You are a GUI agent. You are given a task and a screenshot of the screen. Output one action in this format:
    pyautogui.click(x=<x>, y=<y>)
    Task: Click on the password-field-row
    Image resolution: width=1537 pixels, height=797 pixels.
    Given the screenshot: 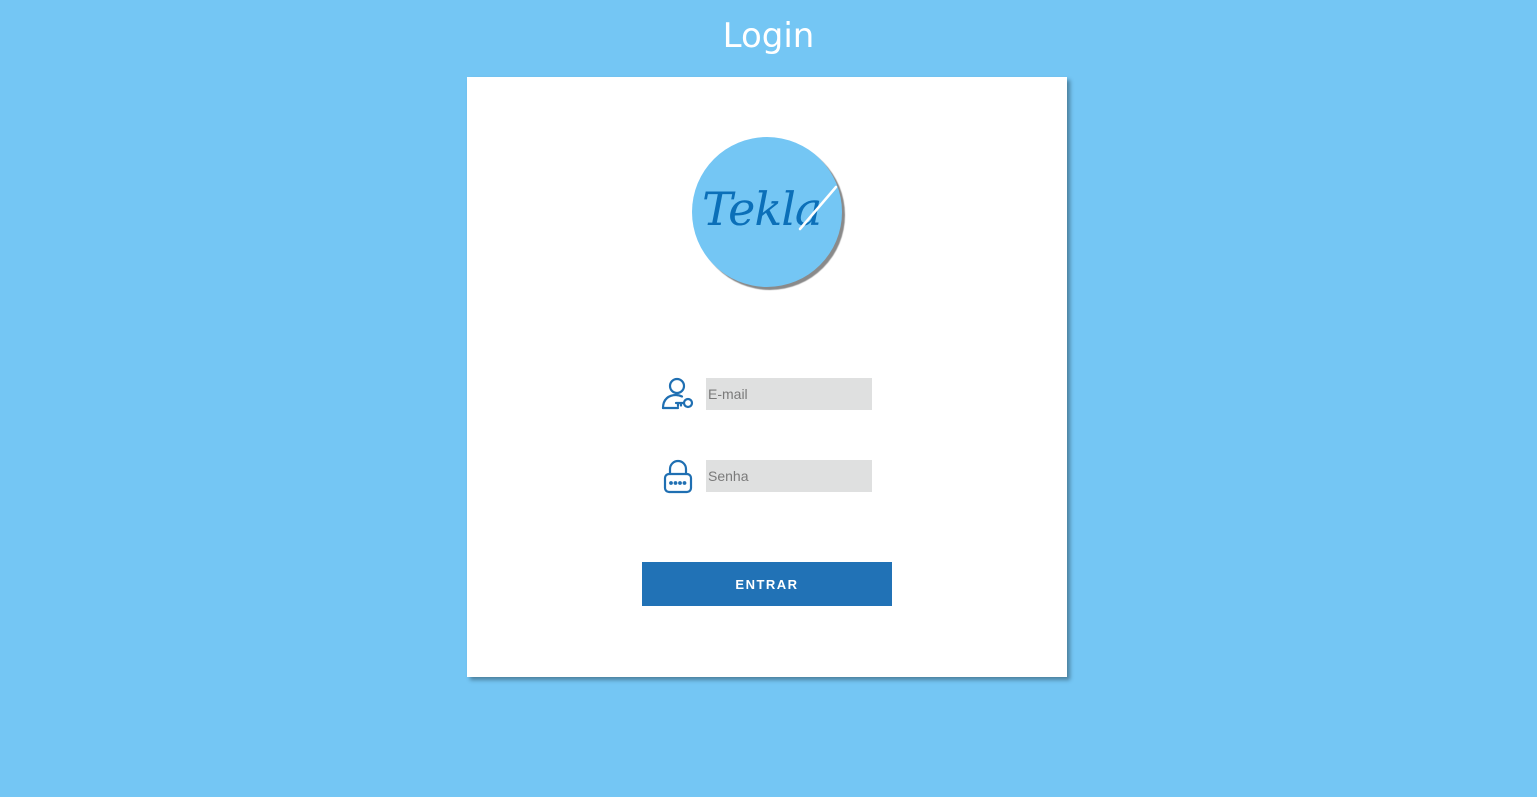 What is the action you would take?
    pyautogui.click(x=770, y=476)
    